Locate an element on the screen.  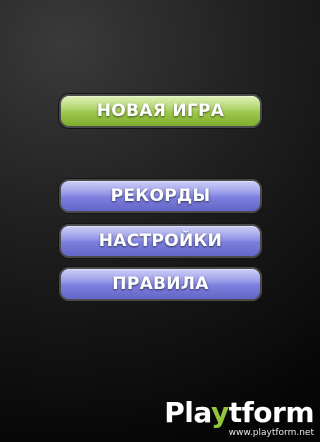
new-game-label: НОВАЯ ИГРА is located at coordinates (160, 111).